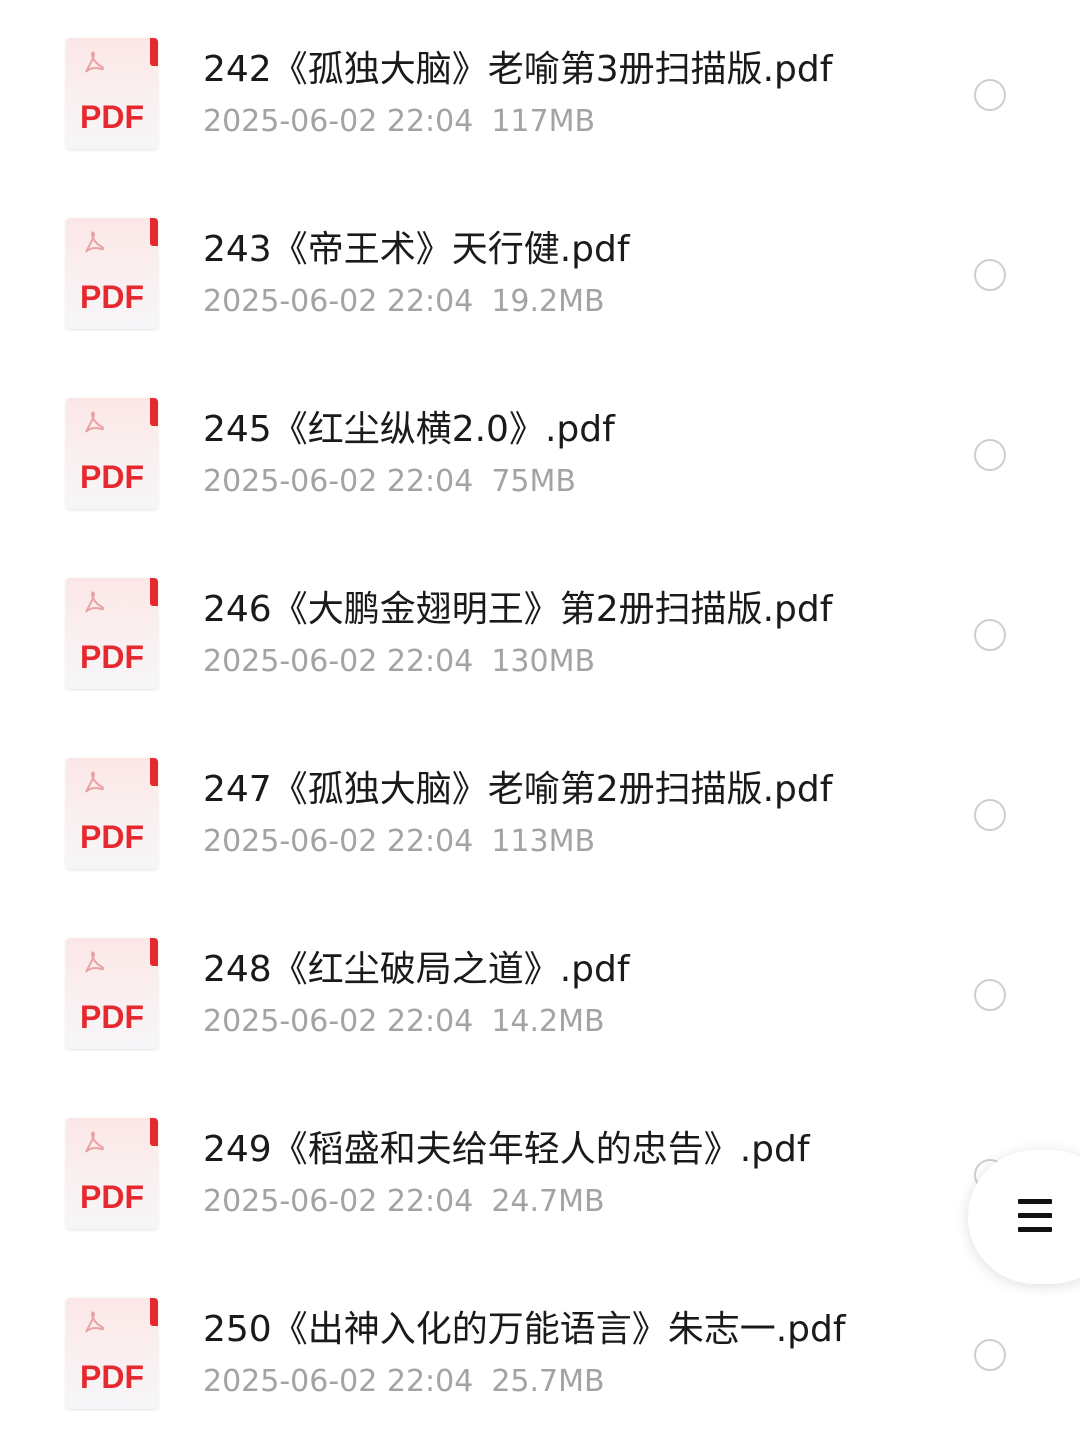 This screenshot has height=1440, width=1080. I want to click on file-size: 25.7MB, so click(548, 1381).